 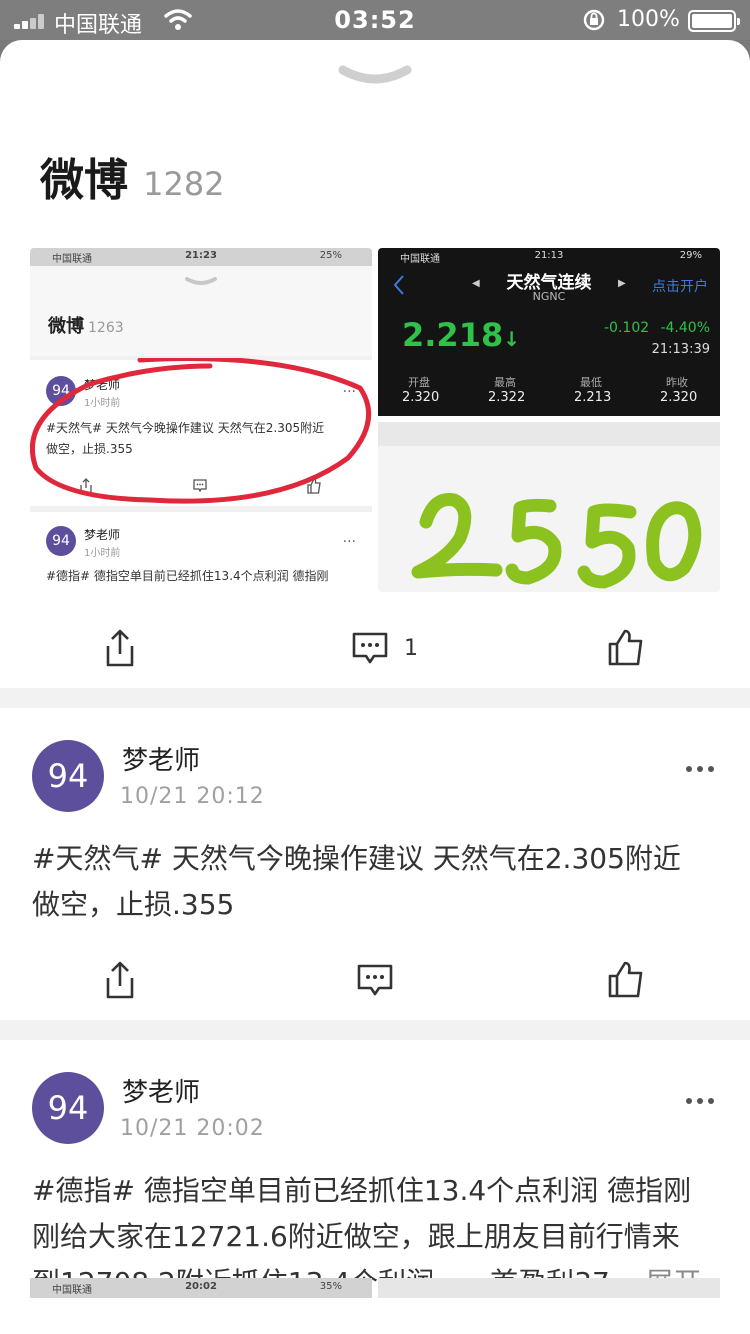 What do you see at coordinates (330, 255) in the screenshot?
I see `mini-battery: 25%` at bounding box center [330, 255].